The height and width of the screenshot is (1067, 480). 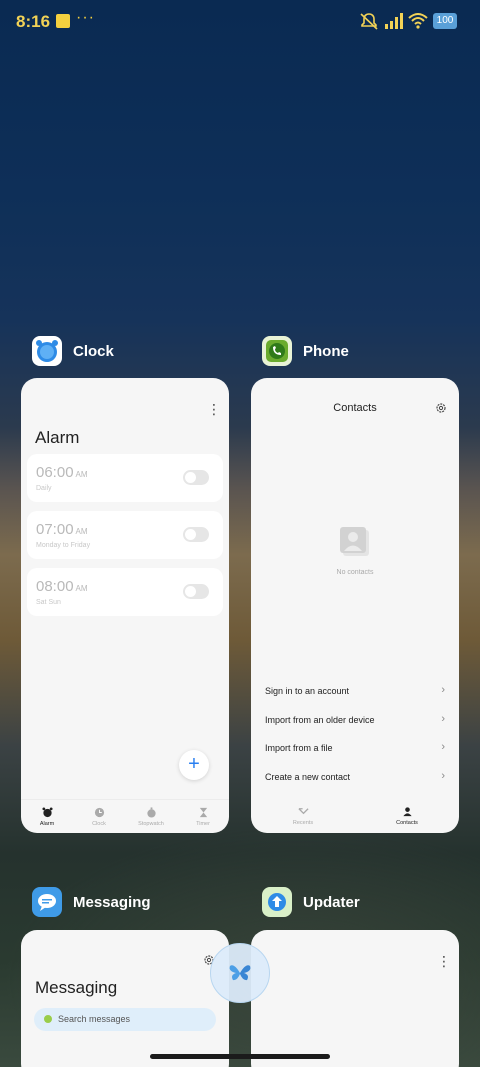 I want to click on status-bar: 8:16 ··· 100, so click(x=240, y=22).